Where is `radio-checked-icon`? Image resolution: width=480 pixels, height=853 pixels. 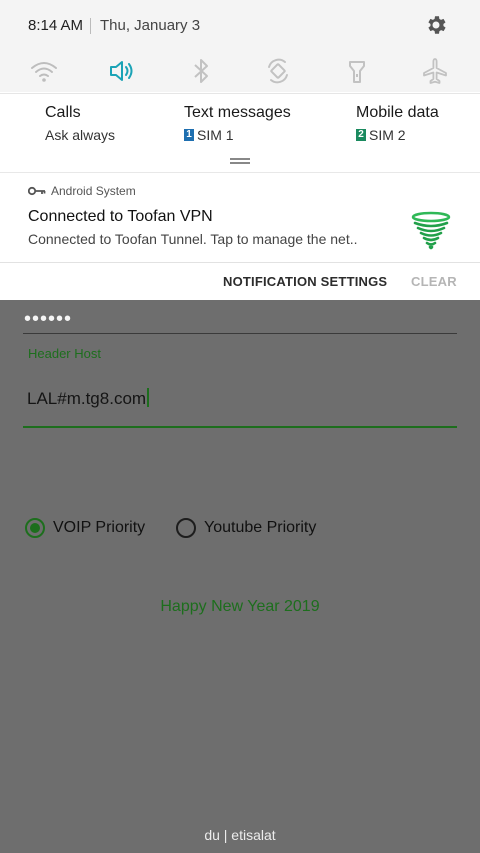
radio-checked-icon is located at coordinates (35, 528).